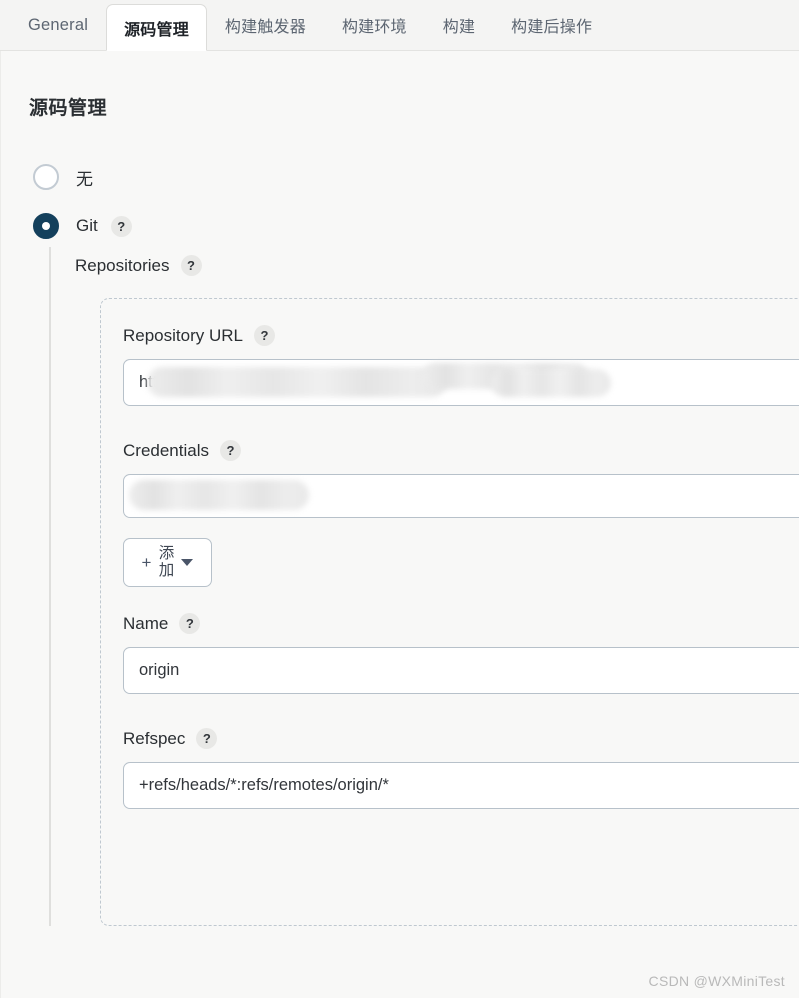  I want to click on repository-url-value-suffix: .git, so click(260, 382).